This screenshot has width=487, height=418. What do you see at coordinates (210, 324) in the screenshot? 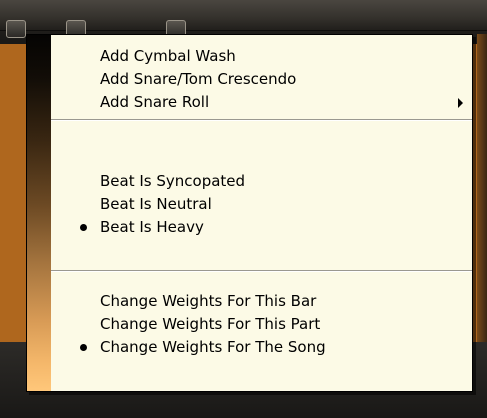
I see `menu-item-label: Change Weights For This Part` at bounding box center [210, 324].